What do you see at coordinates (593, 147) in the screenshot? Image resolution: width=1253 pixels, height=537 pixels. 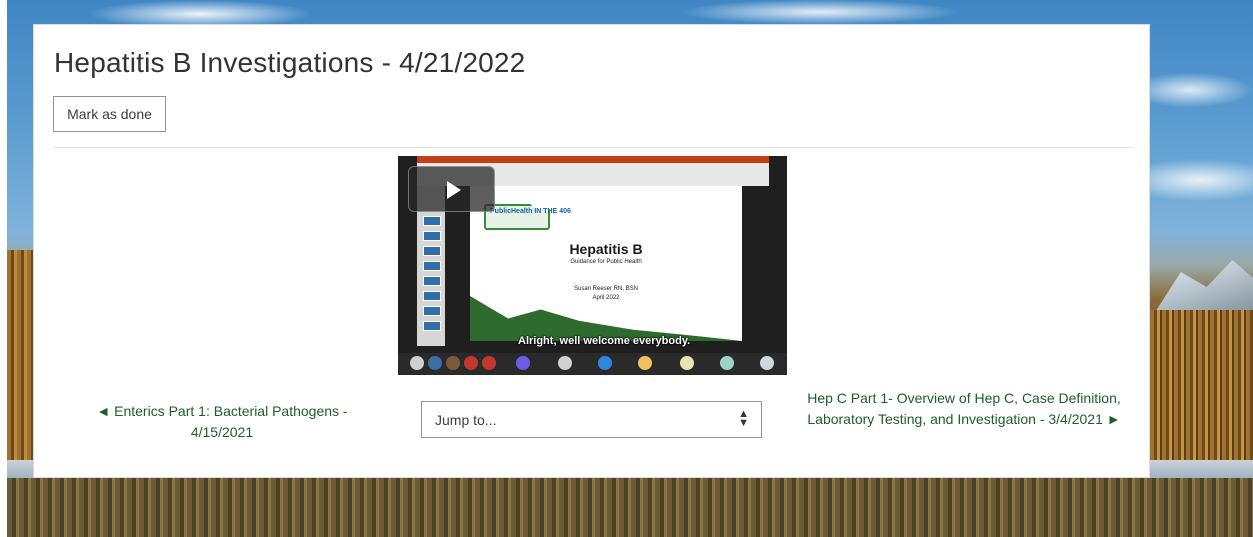 I see `divider` at bounding box center [593, 147].